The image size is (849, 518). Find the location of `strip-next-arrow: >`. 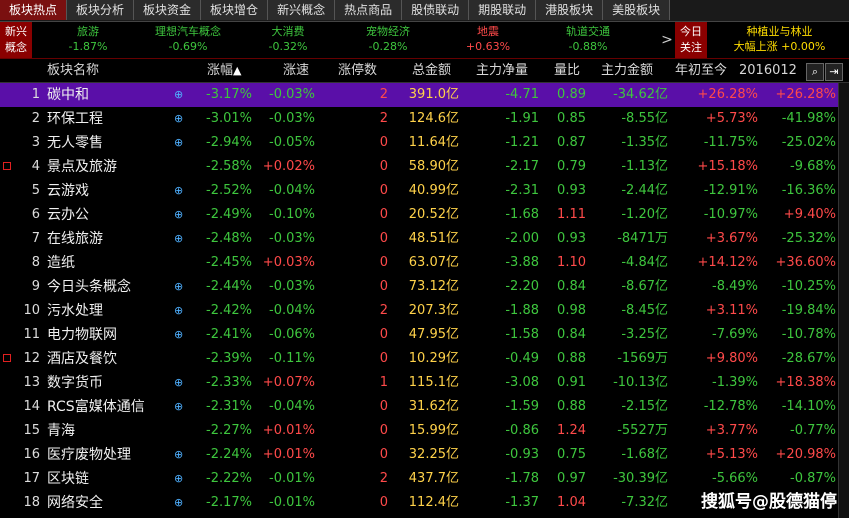

strip-next-arrow: > is located at coordinates (667, 40).